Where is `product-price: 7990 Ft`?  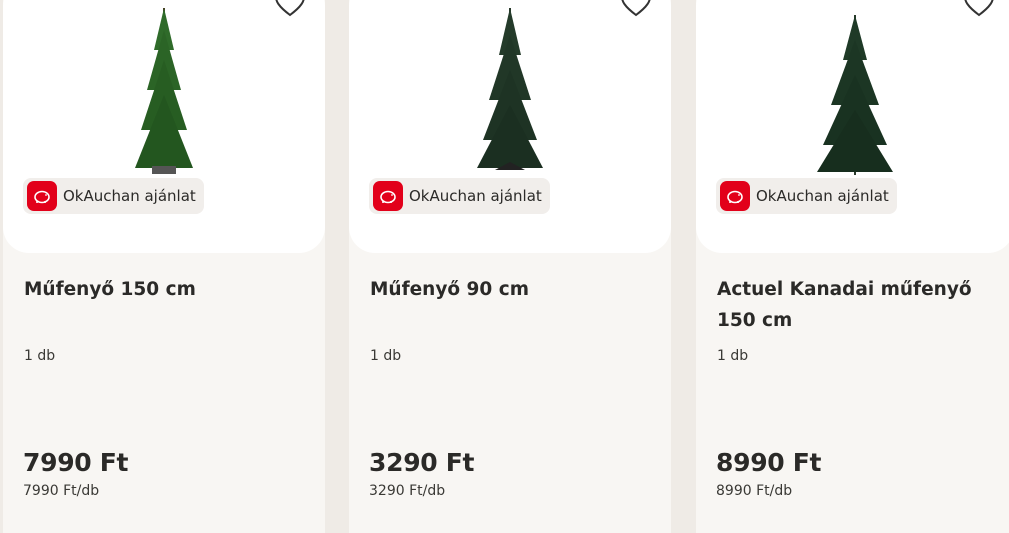 product-price: 7990 Ft is located at coordinates (76, 462).